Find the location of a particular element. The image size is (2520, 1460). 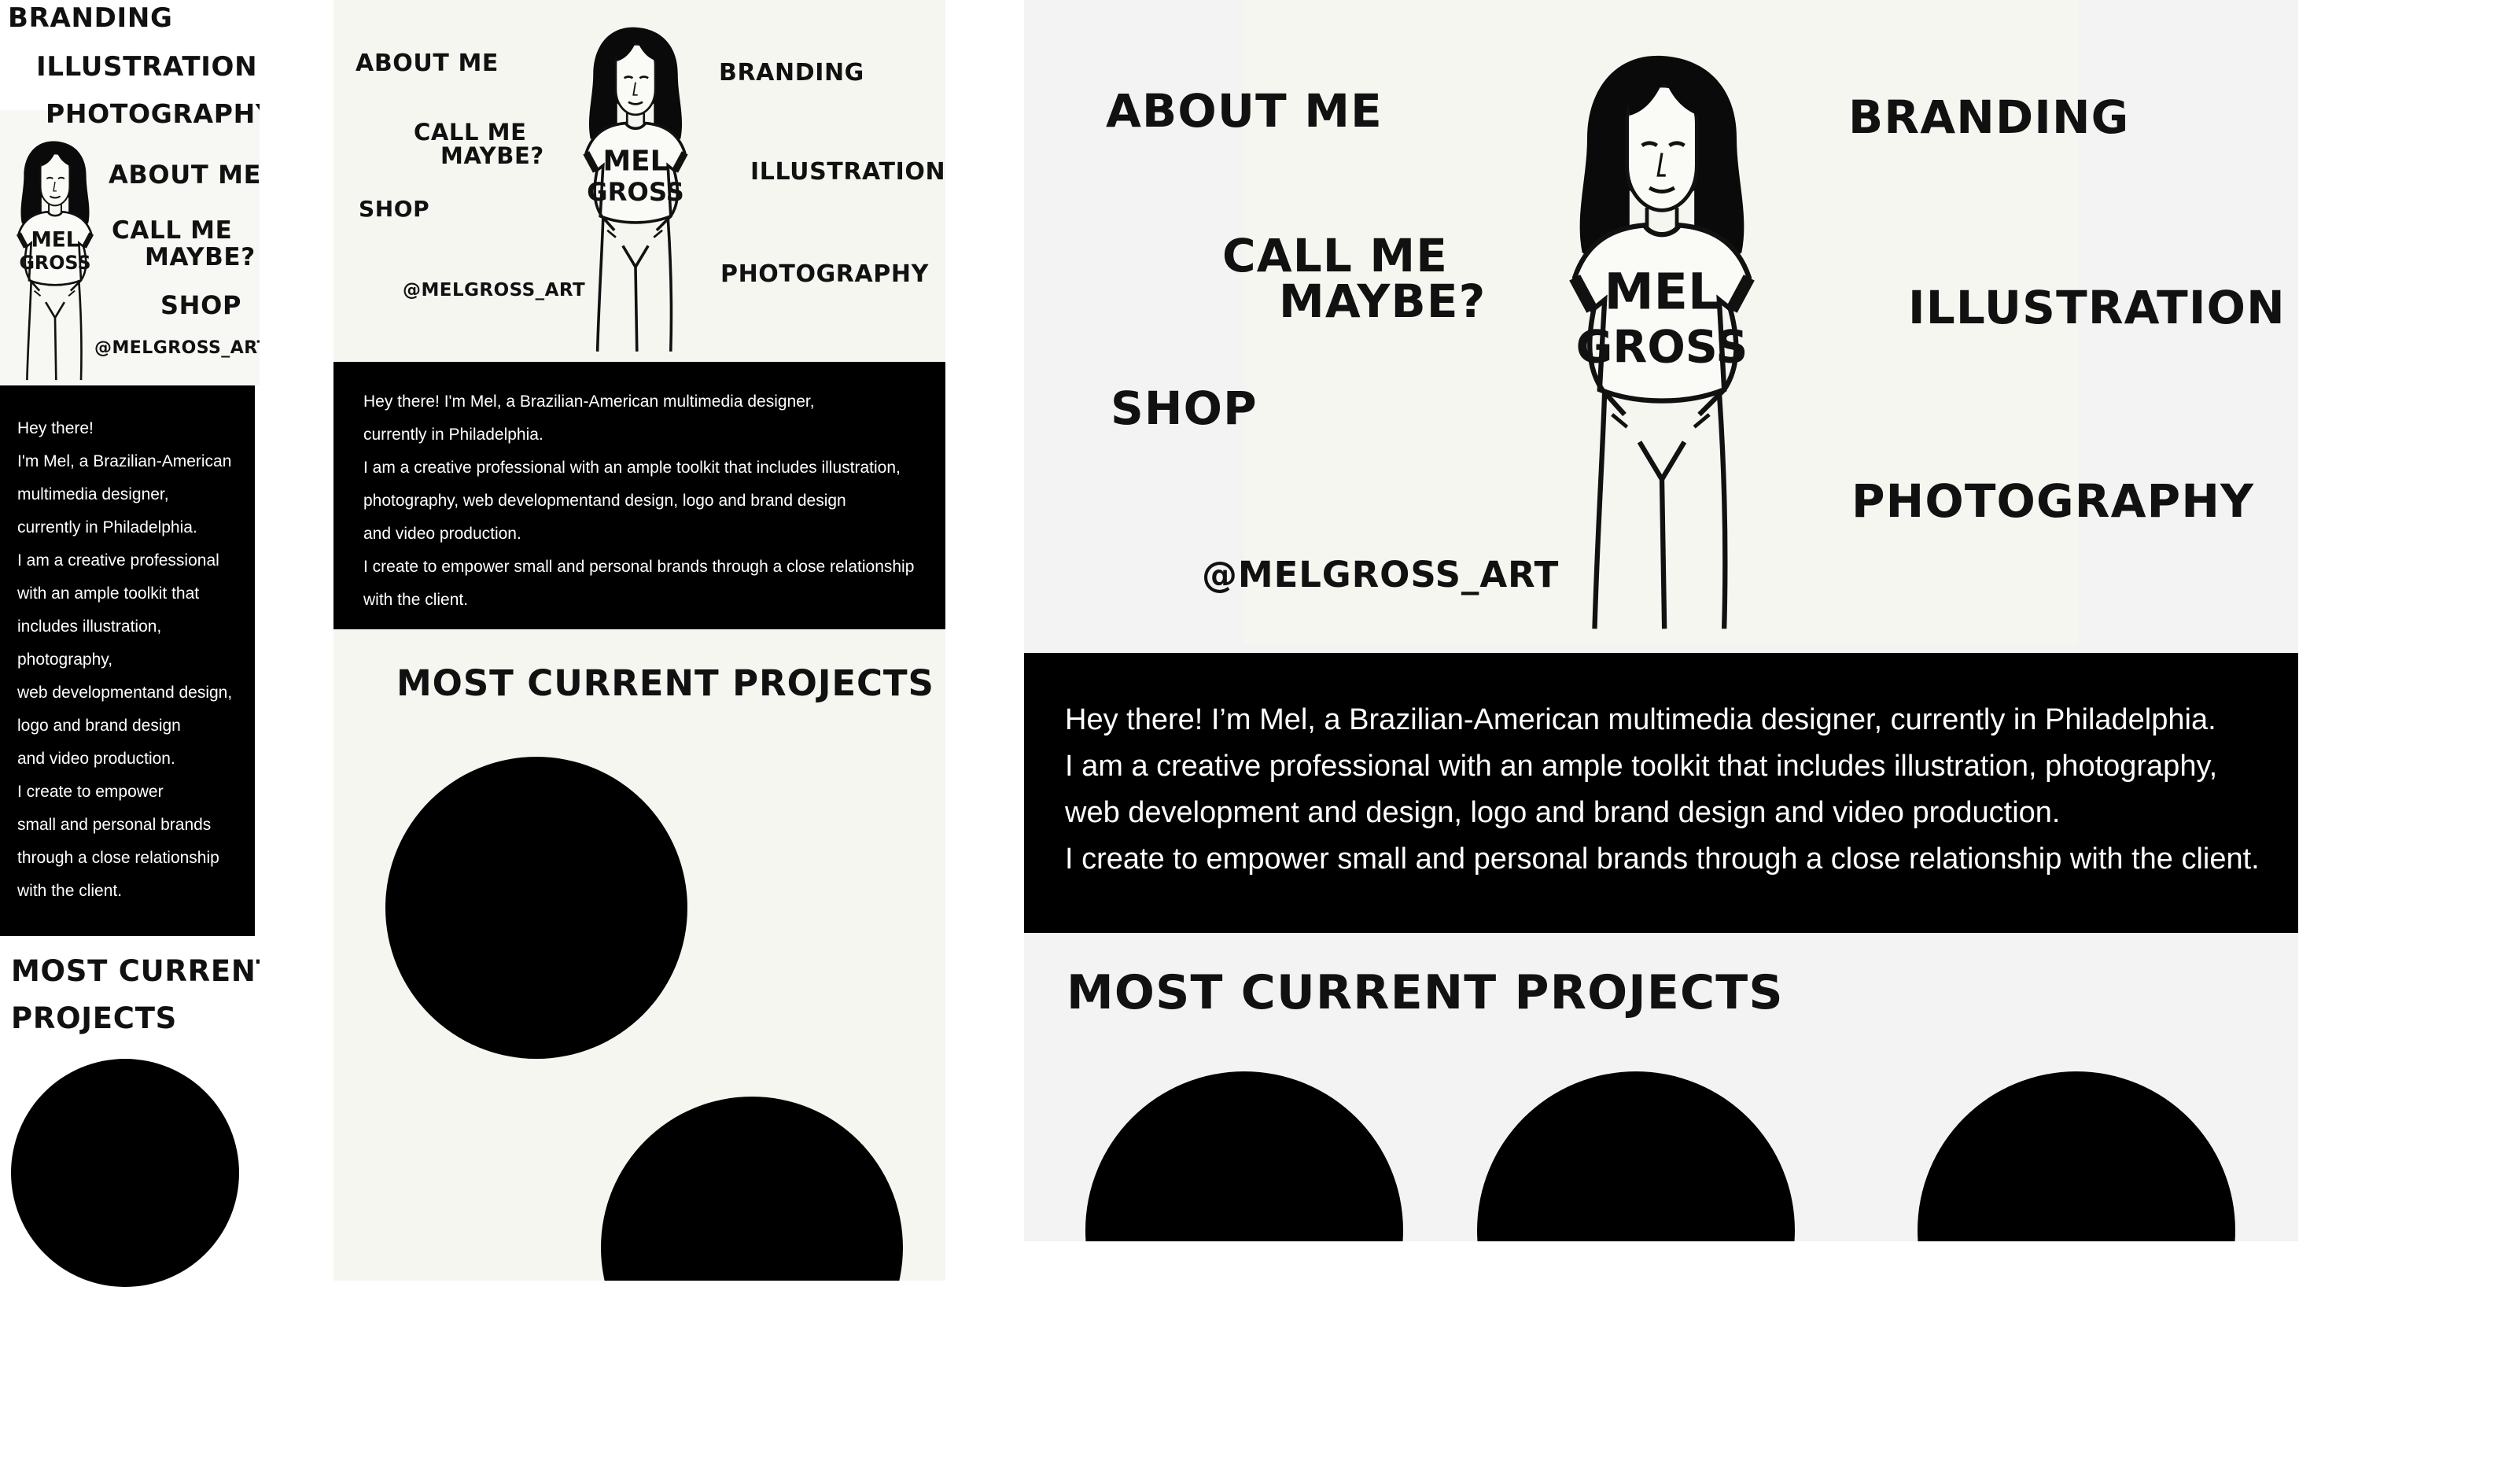

bio-line: with an ample toolkit that is located at coordinates (108, 594).